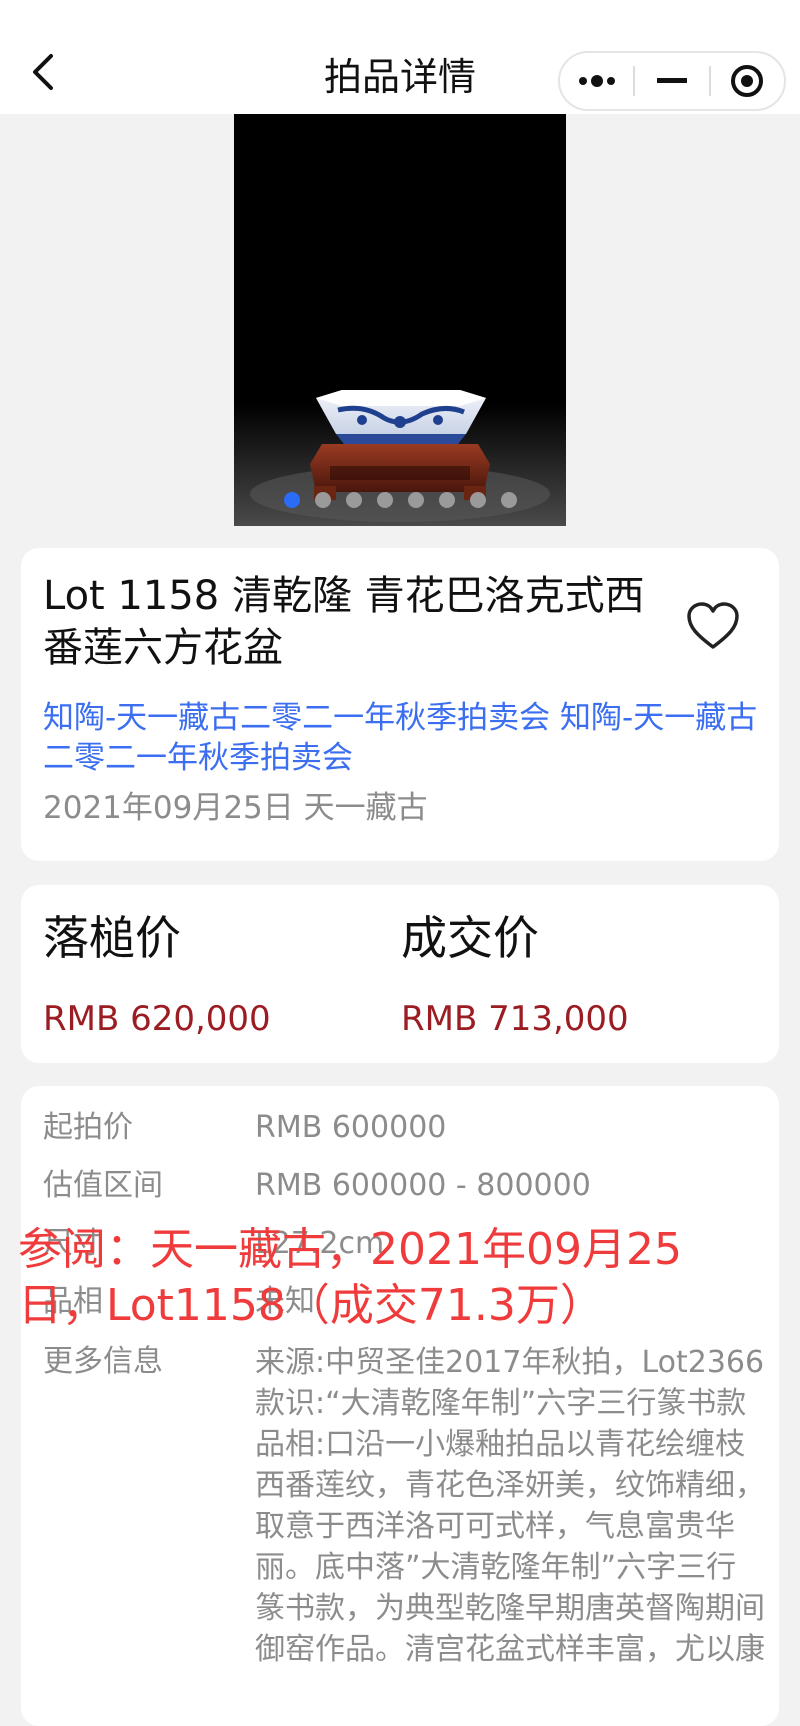 This screenshot has width=800, height=1726. What do you see at coordinates (103, 1361) in the screenshot?
I see `more-info-label: 更多信息` at bounding box center [103, 1361].